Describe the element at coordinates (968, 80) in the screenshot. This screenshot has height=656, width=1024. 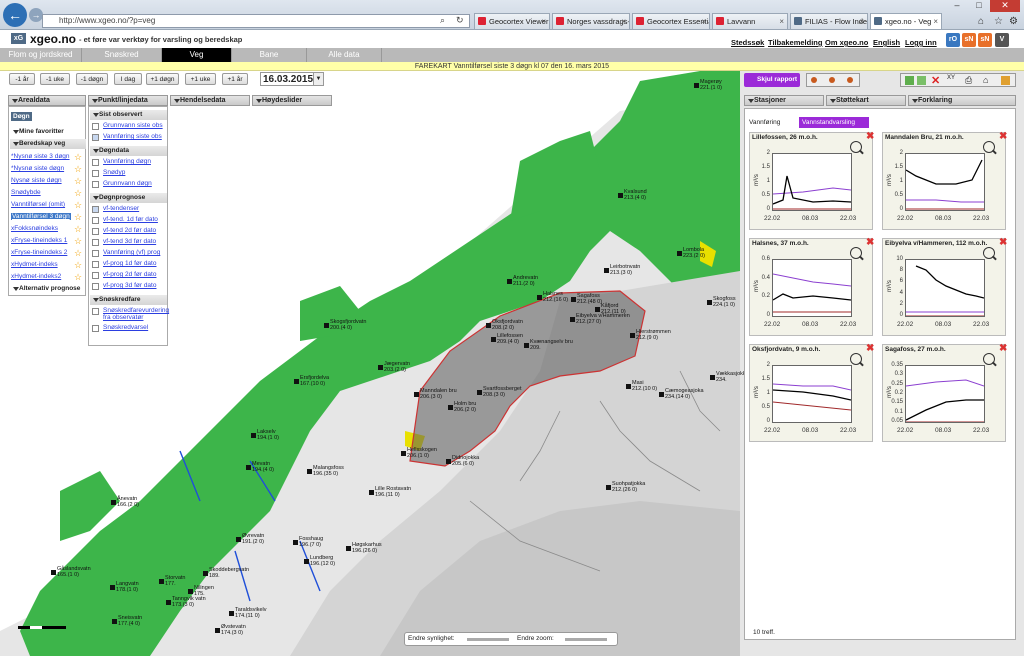
I see `print-icon: ⎙` at that location.